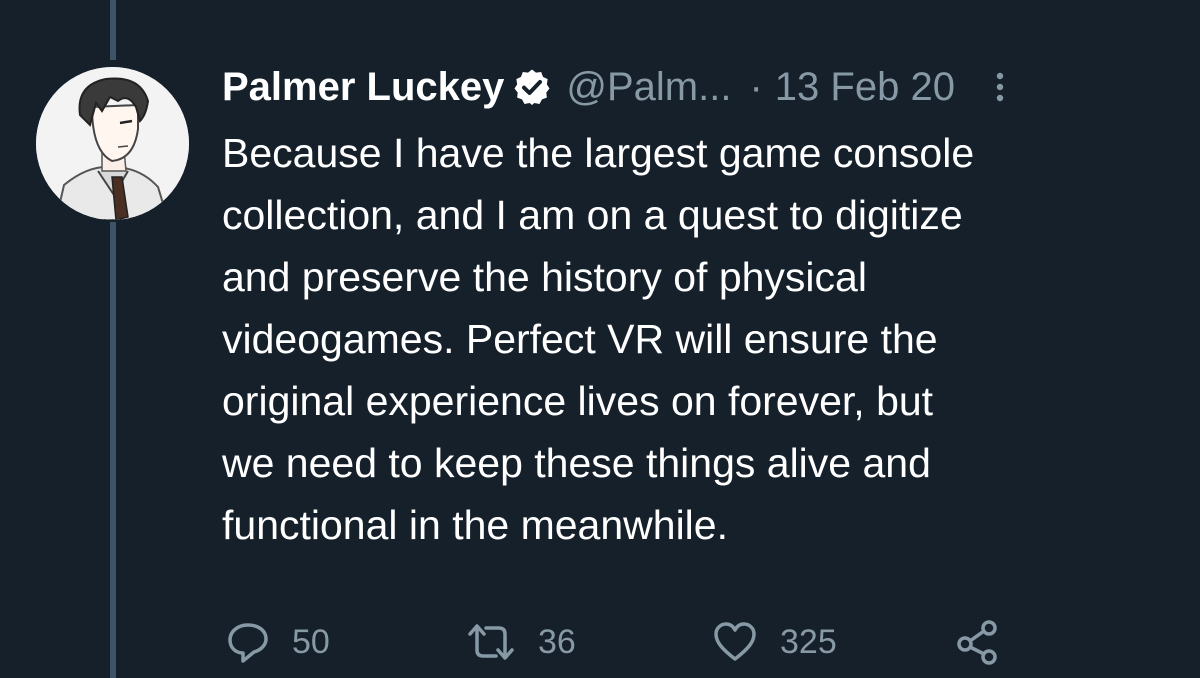  What do you see at coordinates (113, 450) in the screenshot?
I see `thread-line-bottom` at bounding box center [113, 450].